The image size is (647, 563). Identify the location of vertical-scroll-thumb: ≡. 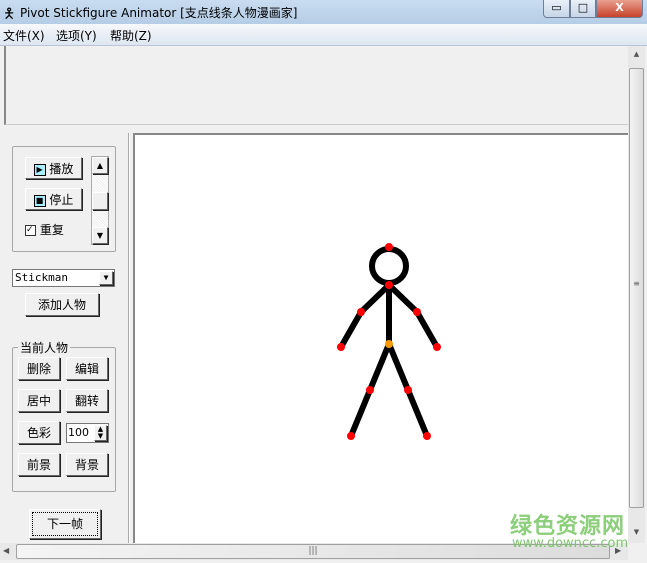
(636, 288).